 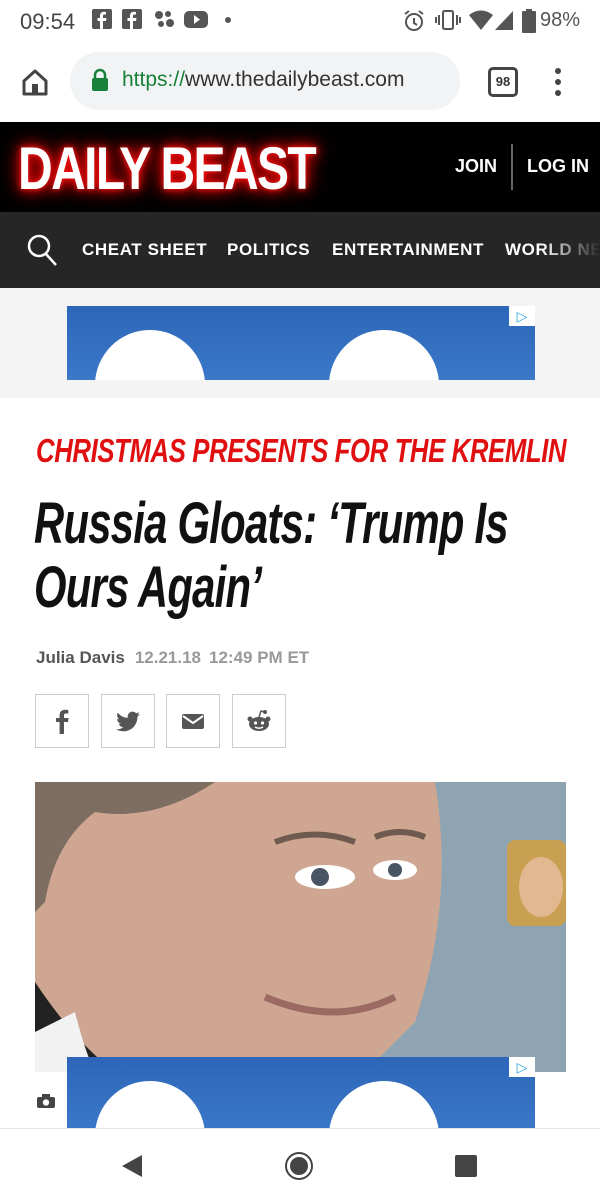 I want to click on back-icon, so click(x=132, y=1166).